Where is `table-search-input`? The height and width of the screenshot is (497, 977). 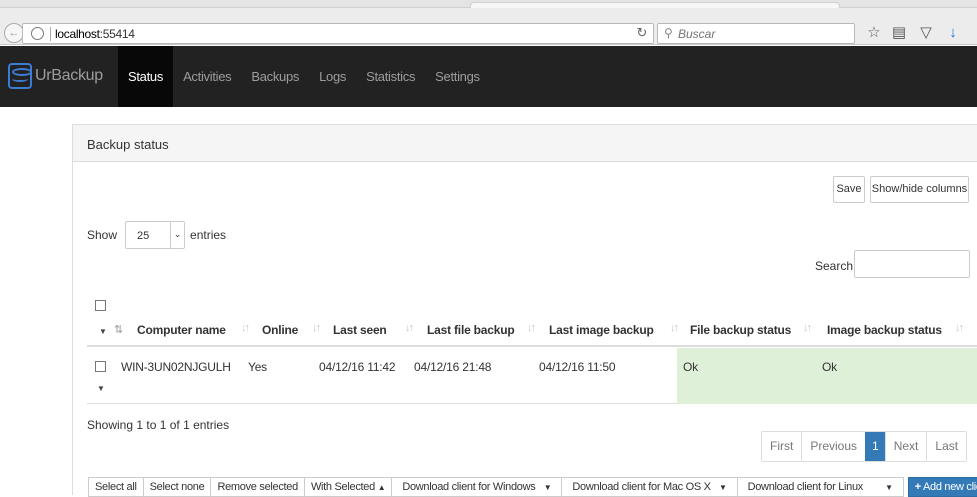
table-search-input is located at coordinates (912, 264).